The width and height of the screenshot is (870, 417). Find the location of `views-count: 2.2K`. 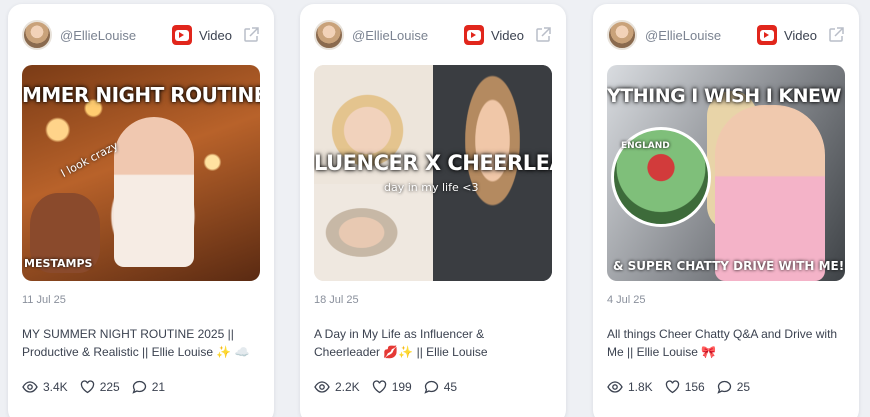

views-count: 2.2K is located at coordinates (347, 387).